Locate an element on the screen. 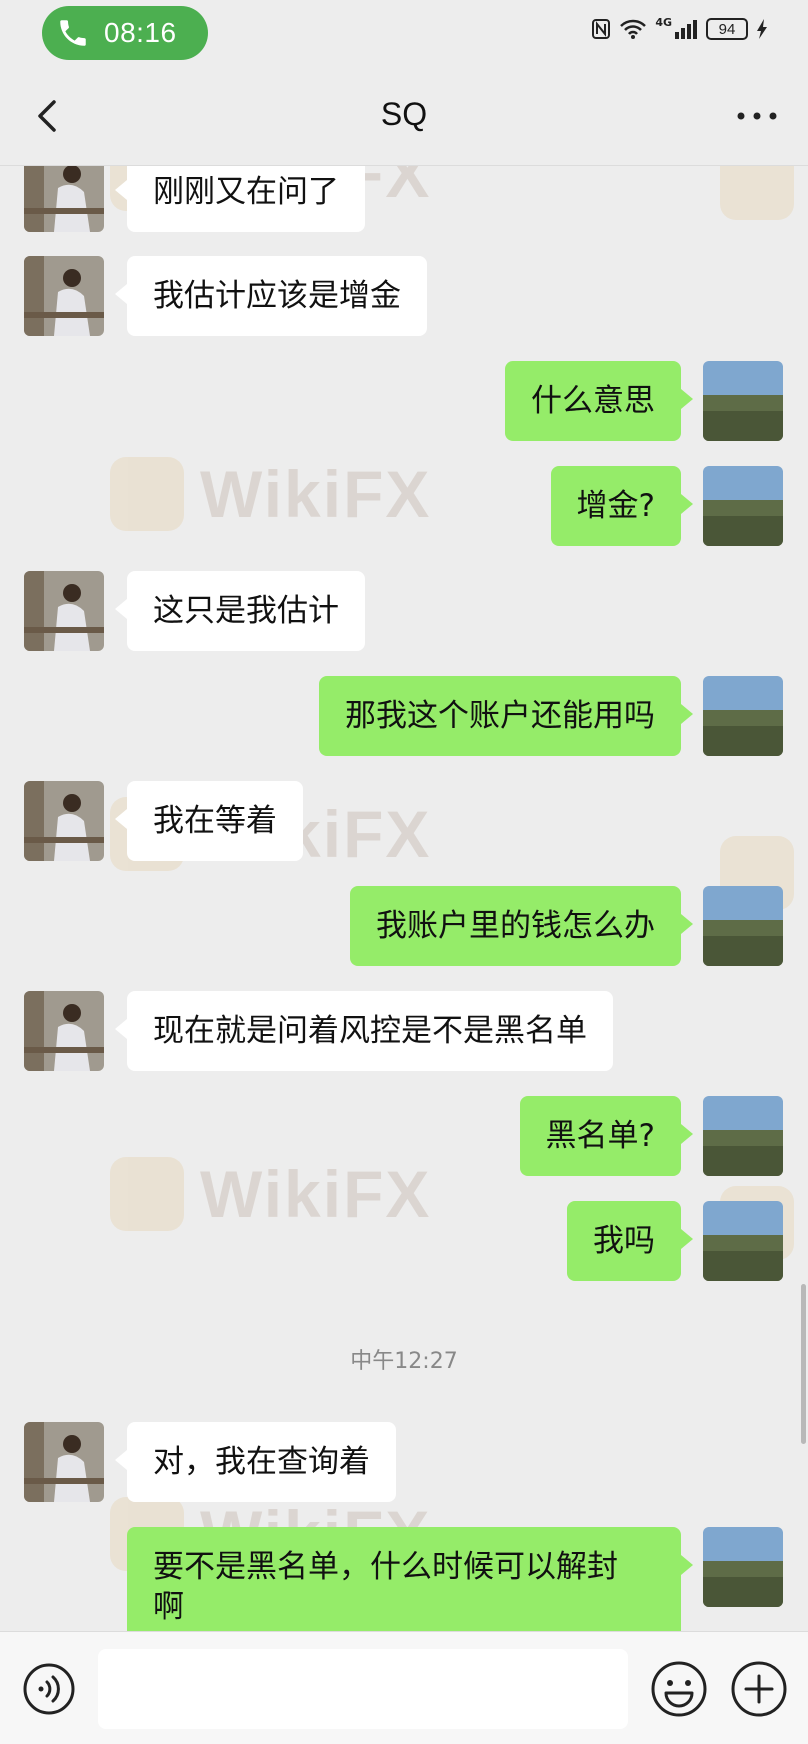  incoming-message: 我在等着 is located at coordinates (209, 821).